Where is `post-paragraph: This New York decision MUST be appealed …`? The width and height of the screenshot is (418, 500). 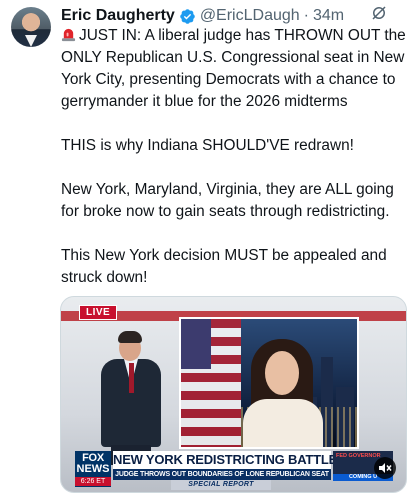 post-paragraph: This New York decision MUST be appealed … is located at coordinates (224, 266).